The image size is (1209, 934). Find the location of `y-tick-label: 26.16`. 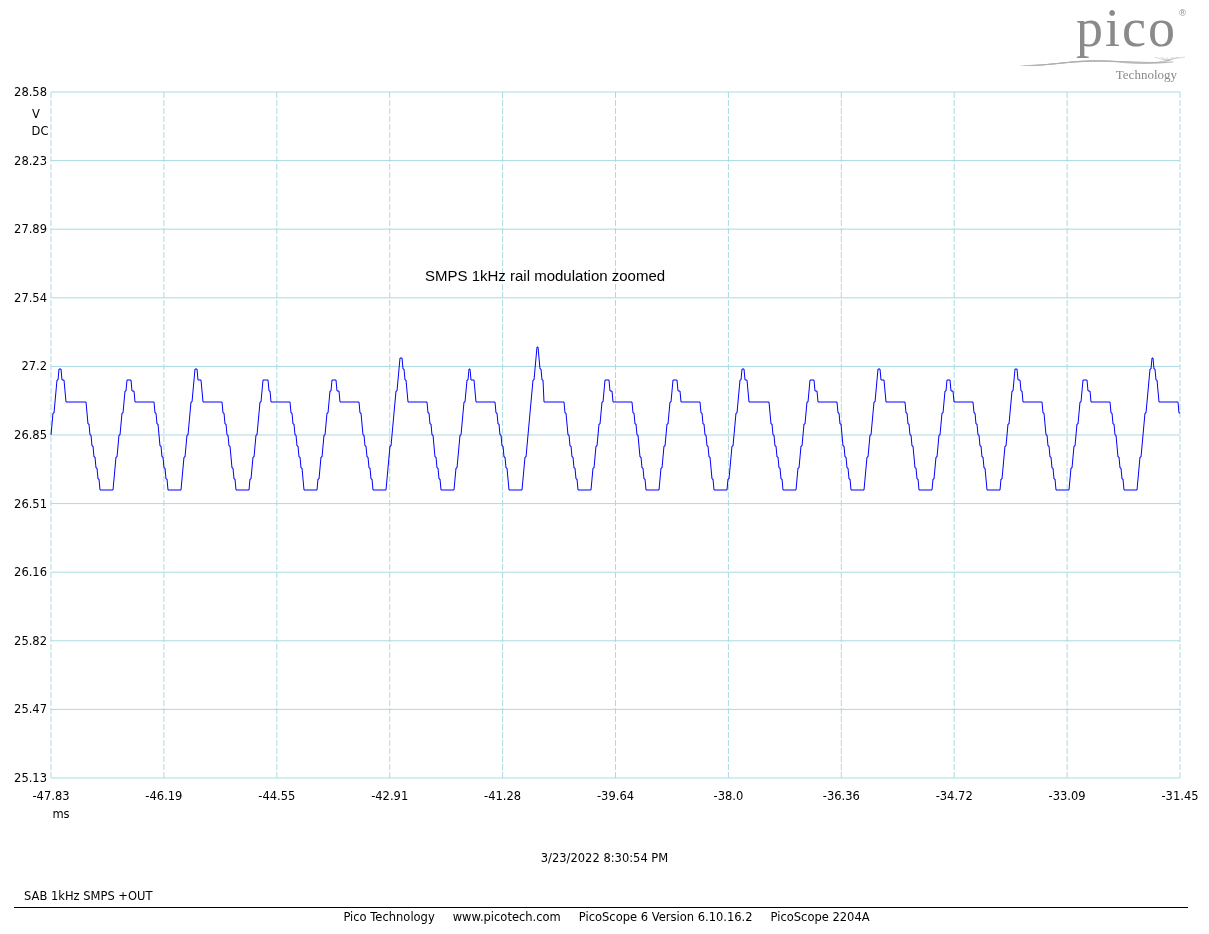

y-tick-label: 26.16 is located at coordinates (30, 572).